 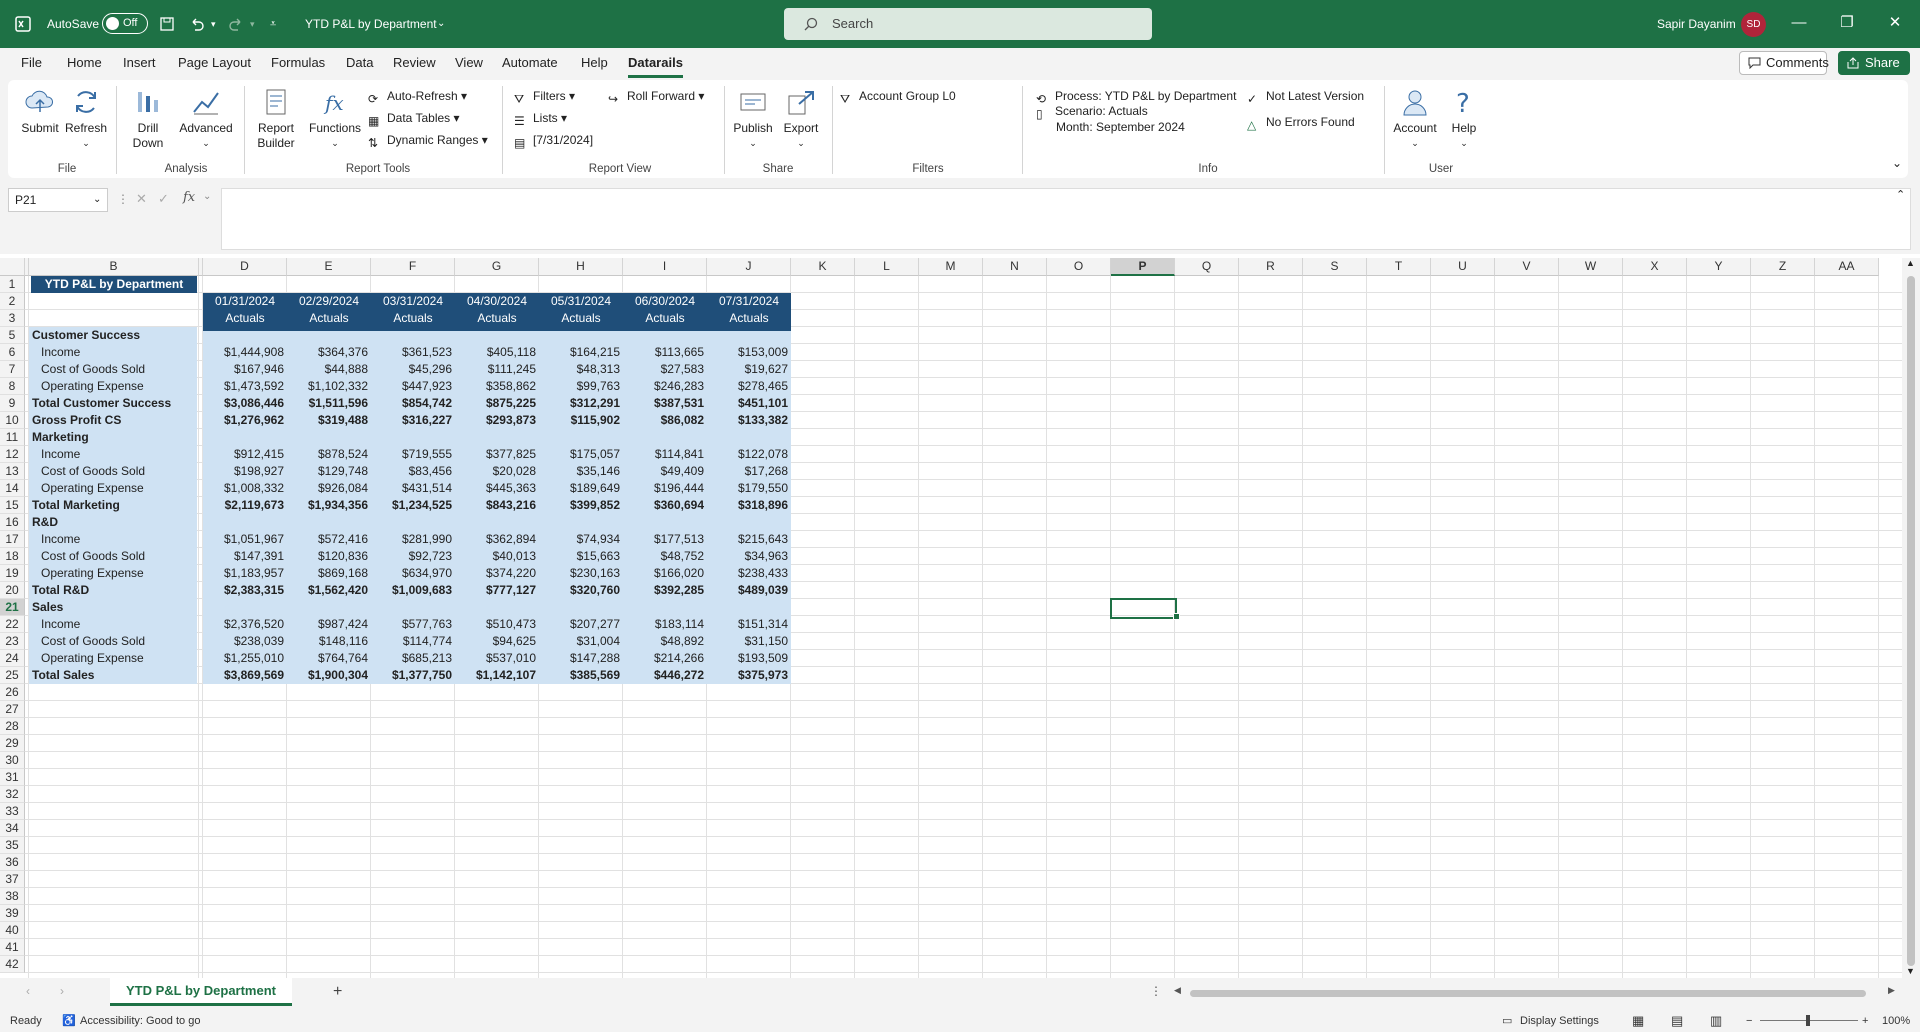 What do you see at coordinates (665, 420) in the screenshot?
I see `value-cell: $86,082` at bounding box center [665, 420].